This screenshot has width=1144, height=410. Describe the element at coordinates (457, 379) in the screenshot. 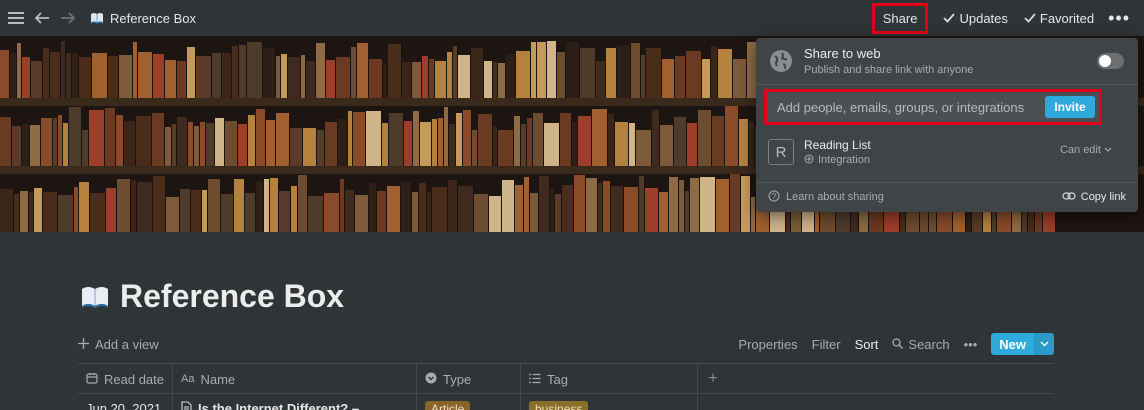

I see `column-label: Type` at that location.